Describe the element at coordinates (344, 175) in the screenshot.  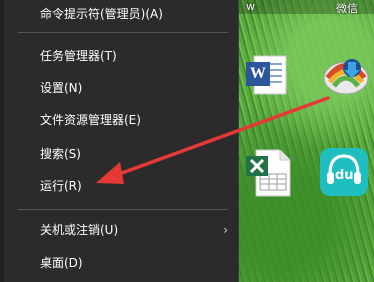
I see `du-text: du` at that location.